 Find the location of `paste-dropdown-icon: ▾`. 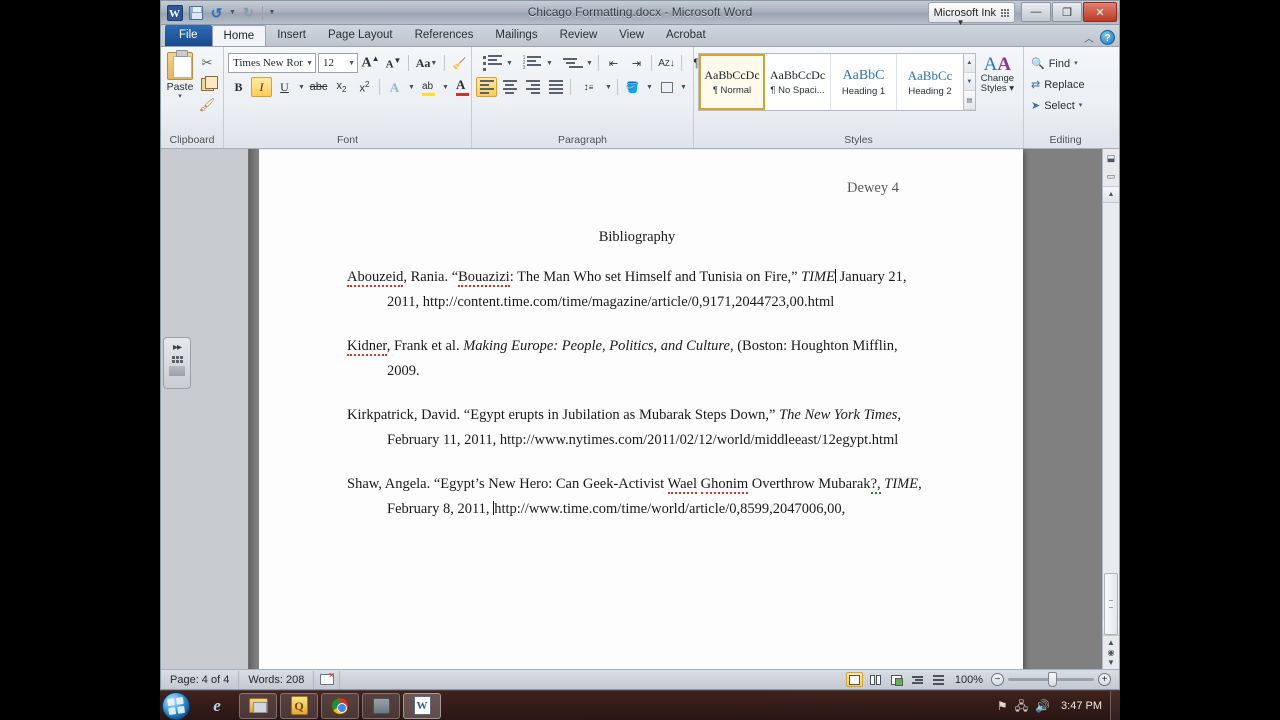

paste-dropdown-icon: ▾ is located at coordinates (180, 96).